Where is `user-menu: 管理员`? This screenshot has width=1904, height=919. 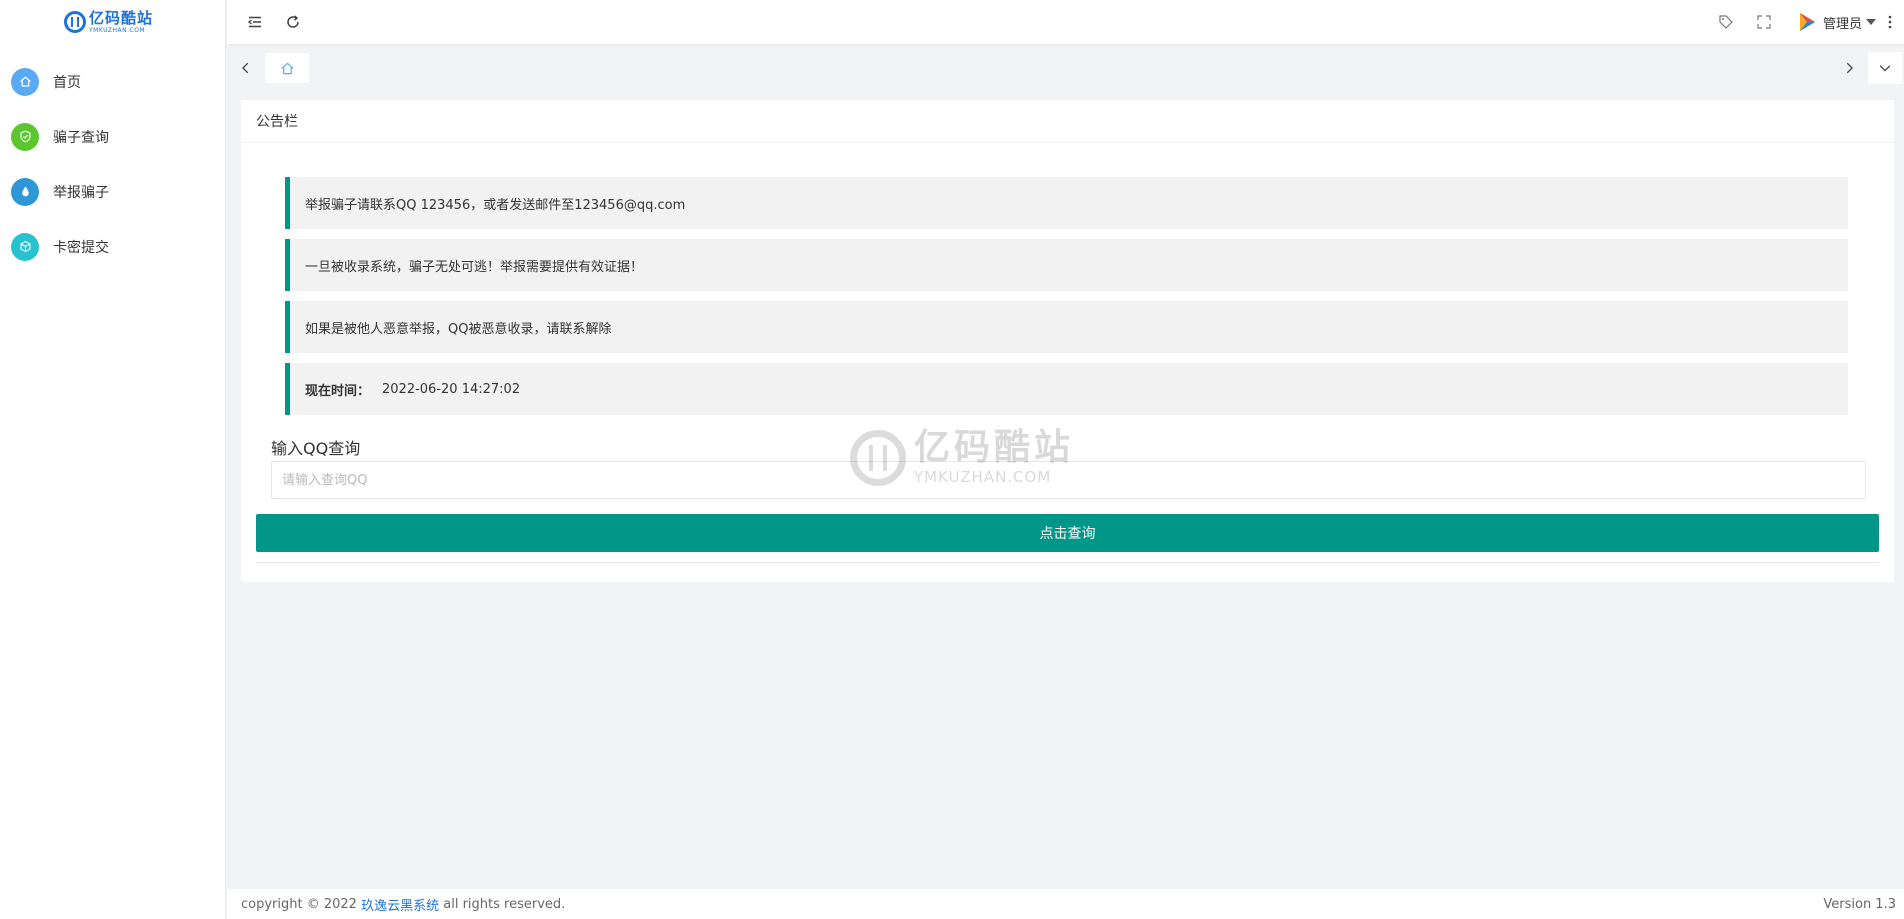
user-menu: 管理员 is located at coordinates (1835, 22).